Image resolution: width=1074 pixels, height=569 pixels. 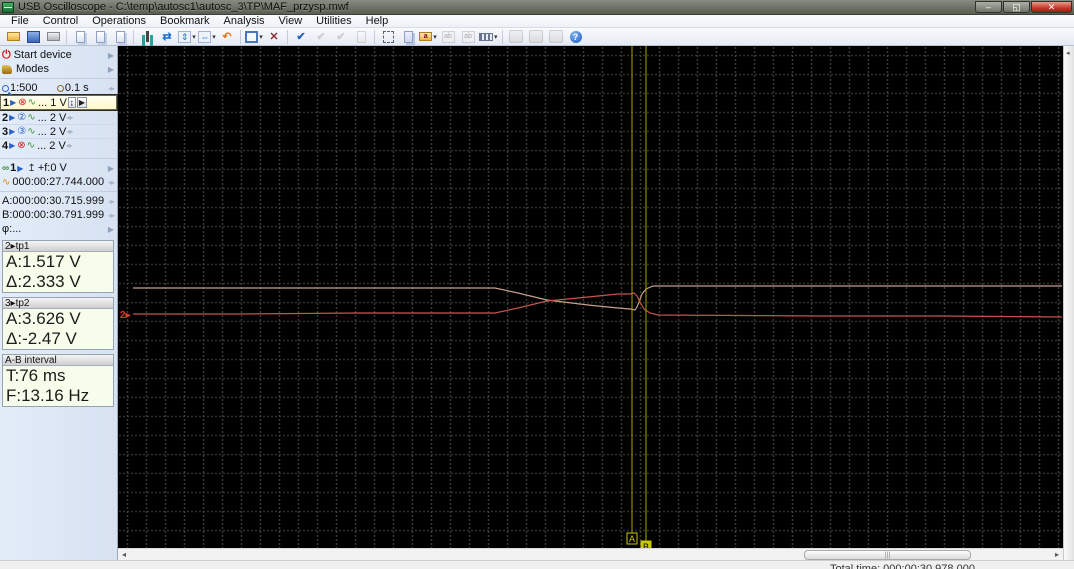 What do you see at coordinates (1051, 7) in the screenshot?
I see `close-button: ✕` at bounding box center [1051, 7].